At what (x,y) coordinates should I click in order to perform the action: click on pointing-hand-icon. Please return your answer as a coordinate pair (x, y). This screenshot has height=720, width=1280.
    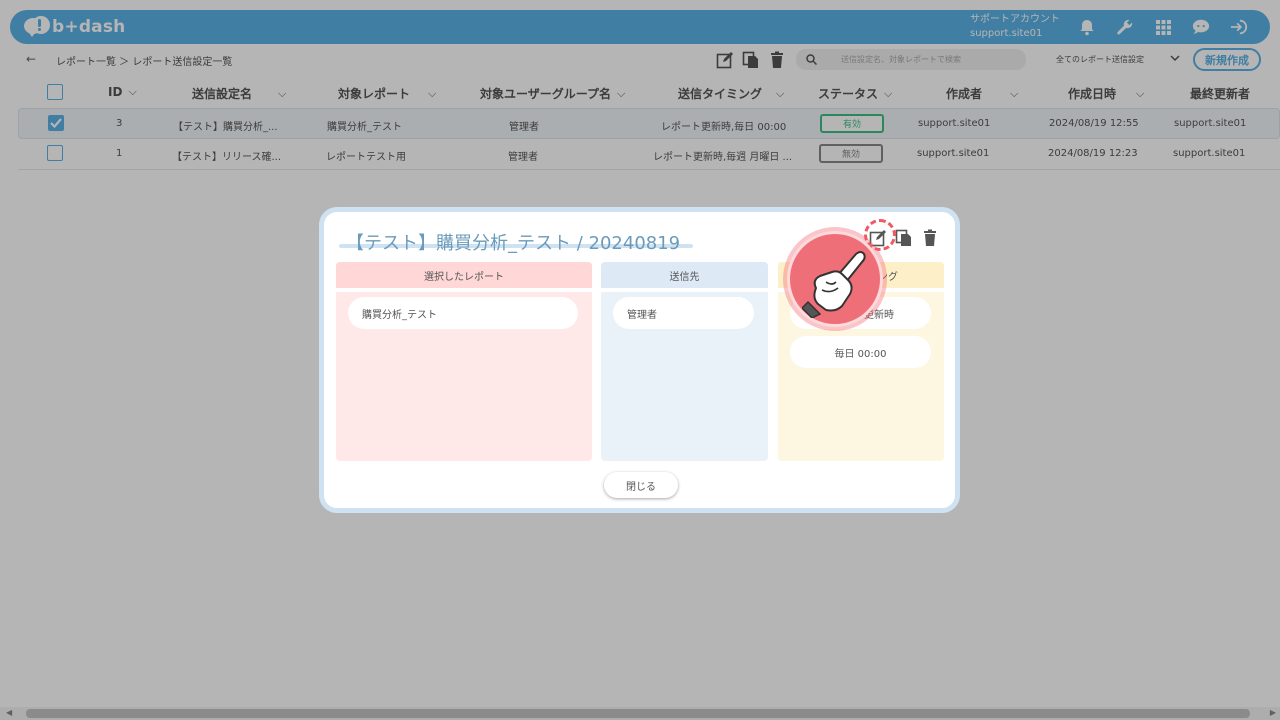
    Looking at the image, I should click on (835, 279).